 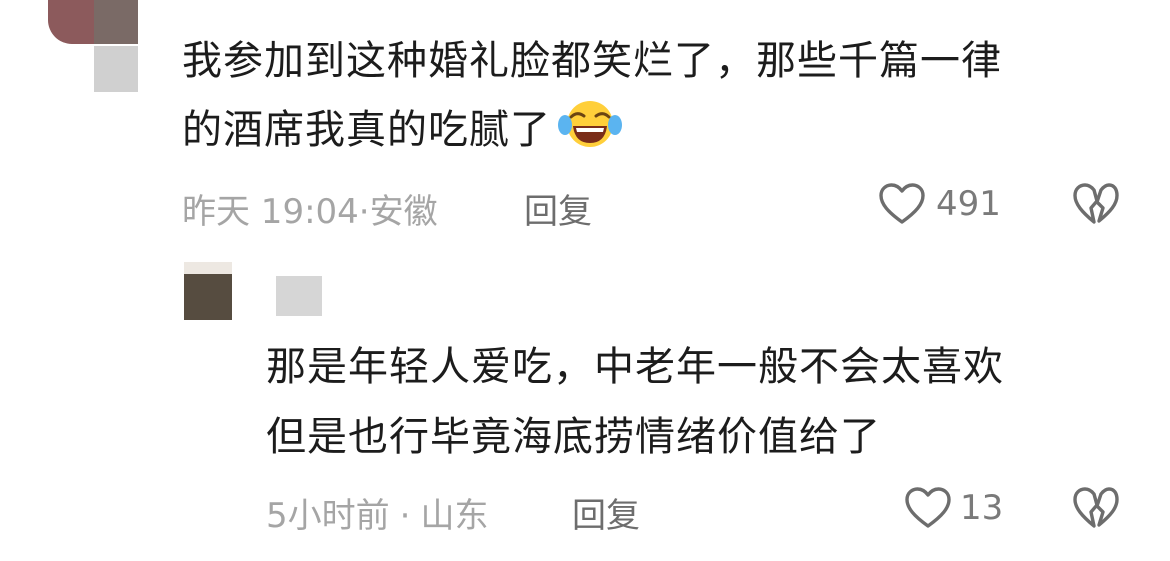 I want to click on comment-text-line: 我参加到这种婚礼脸都笑烂了，那些千篇一律, so click(x=592, y=61).